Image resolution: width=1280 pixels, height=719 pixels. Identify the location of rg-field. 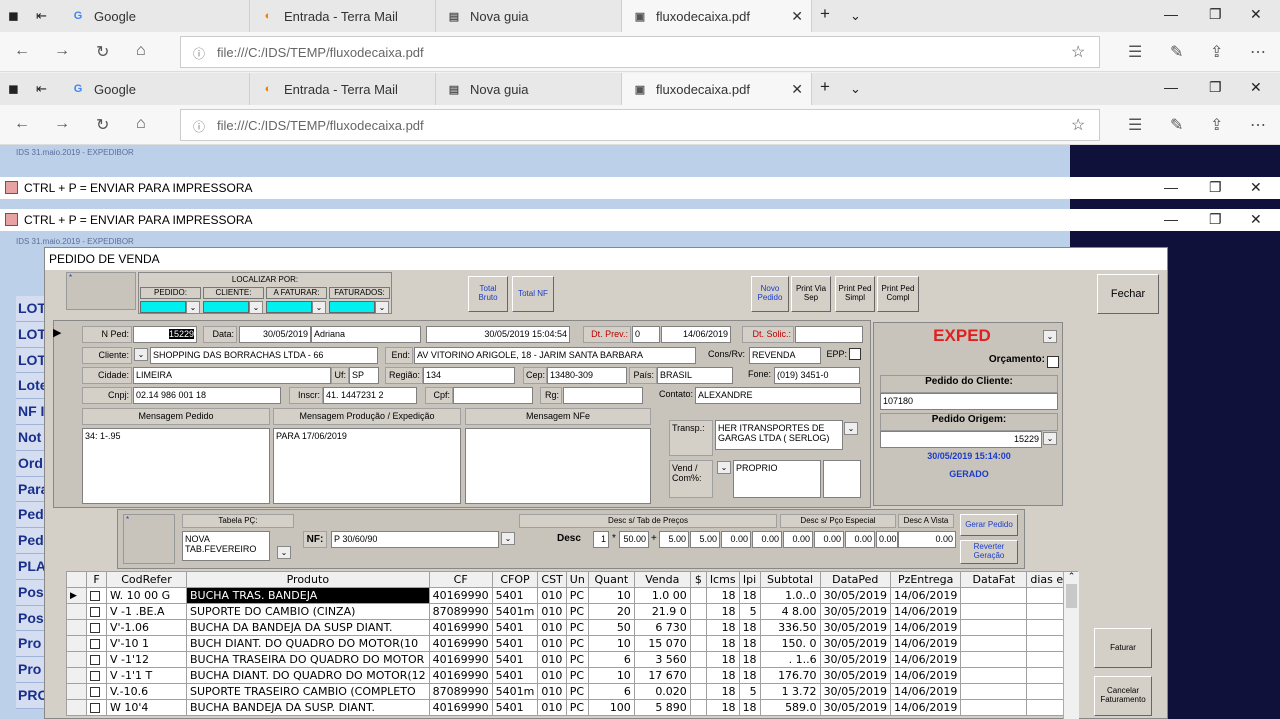
(603, 395).